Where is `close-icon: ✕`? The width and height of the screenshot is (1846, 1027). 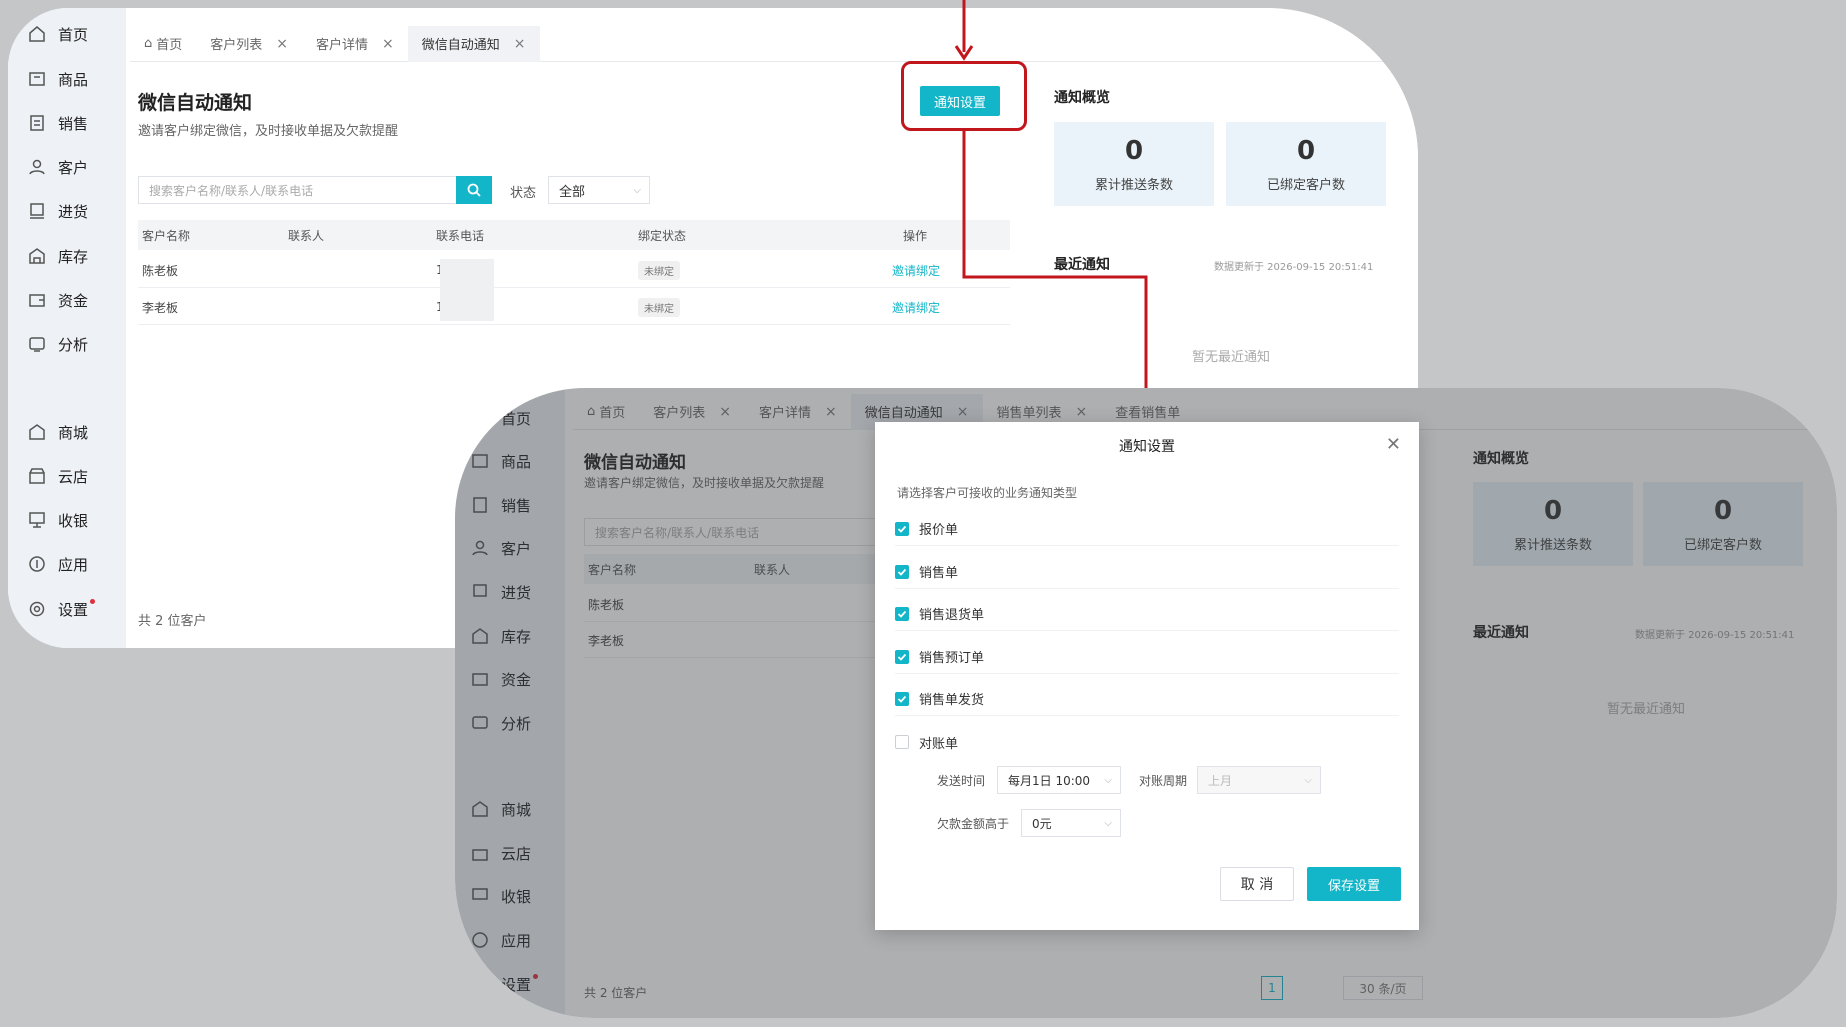 close-icon: ✕ is located at coordinates (1393, 444).